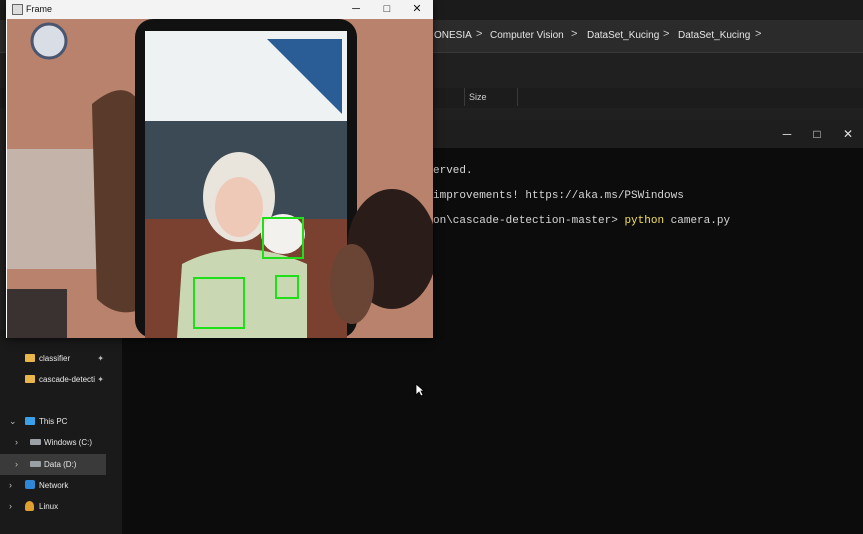  I want to click on linux-icon, so click(29, 506).